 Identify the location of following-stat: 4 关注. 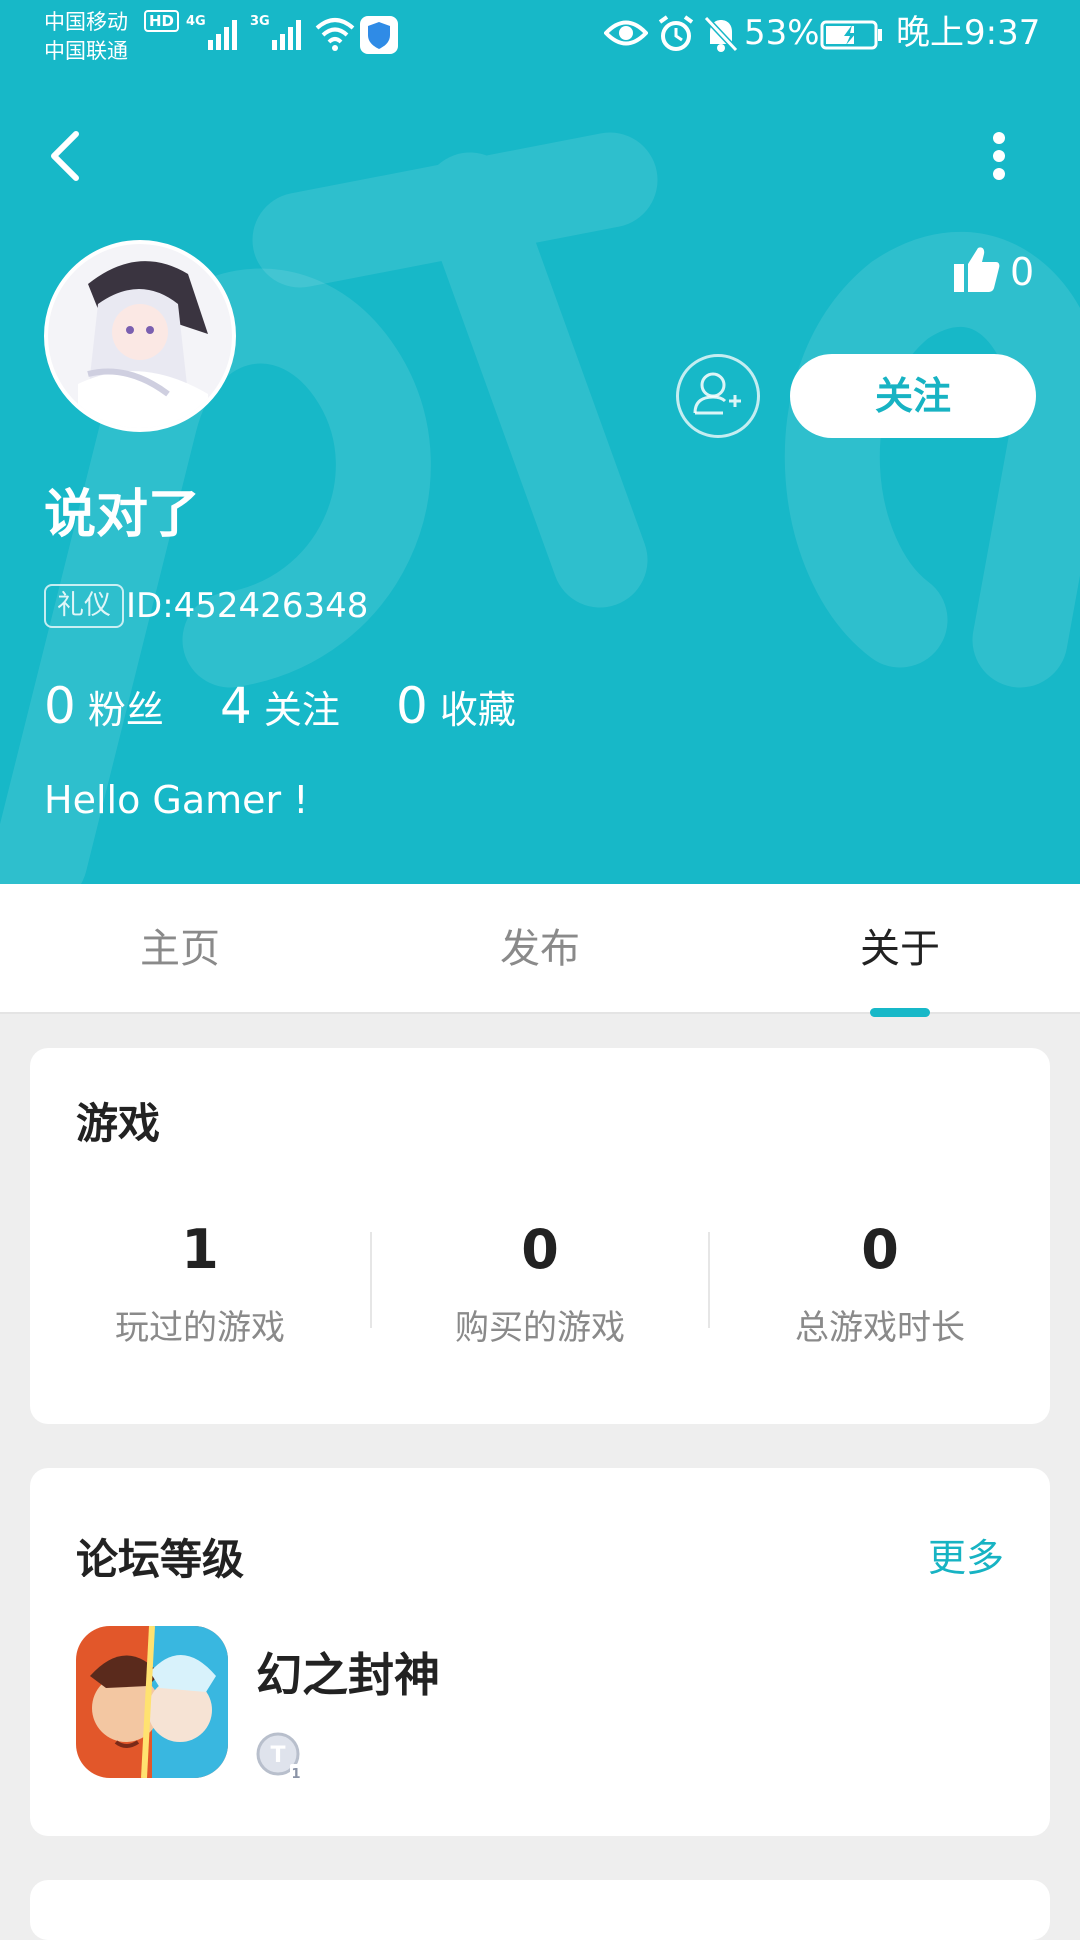
(280, 708).